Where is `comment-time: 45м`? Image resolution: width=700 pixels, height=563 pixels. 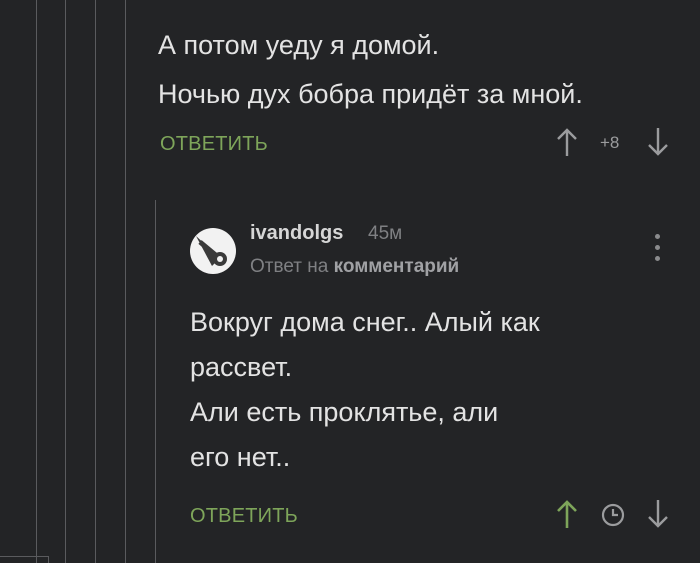 comment-time: 45м is located at coordinates (385, 233).